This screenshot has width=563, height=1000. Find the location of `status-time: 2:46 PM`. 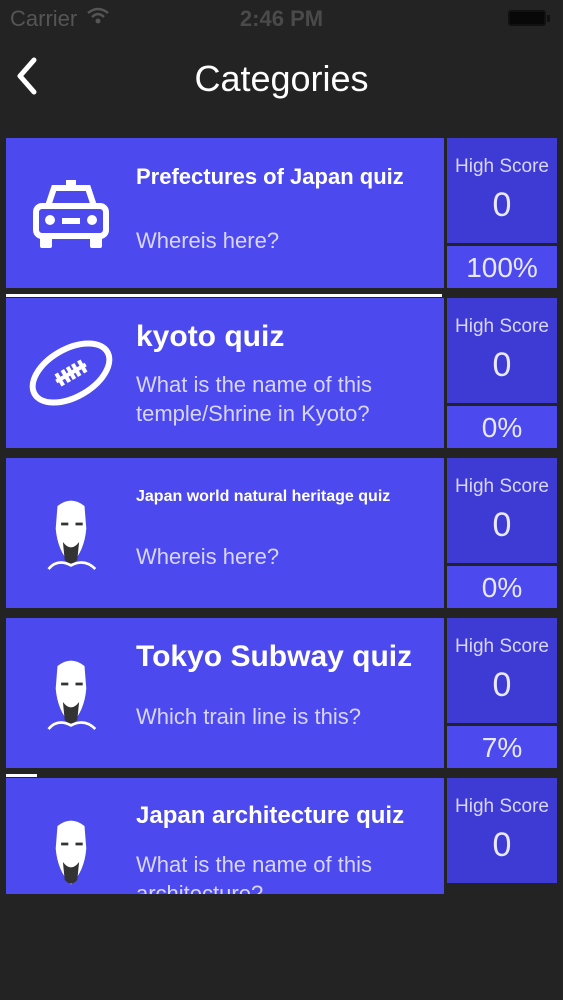

status-time: 2:46 PM is located at coordinates (281, 18).